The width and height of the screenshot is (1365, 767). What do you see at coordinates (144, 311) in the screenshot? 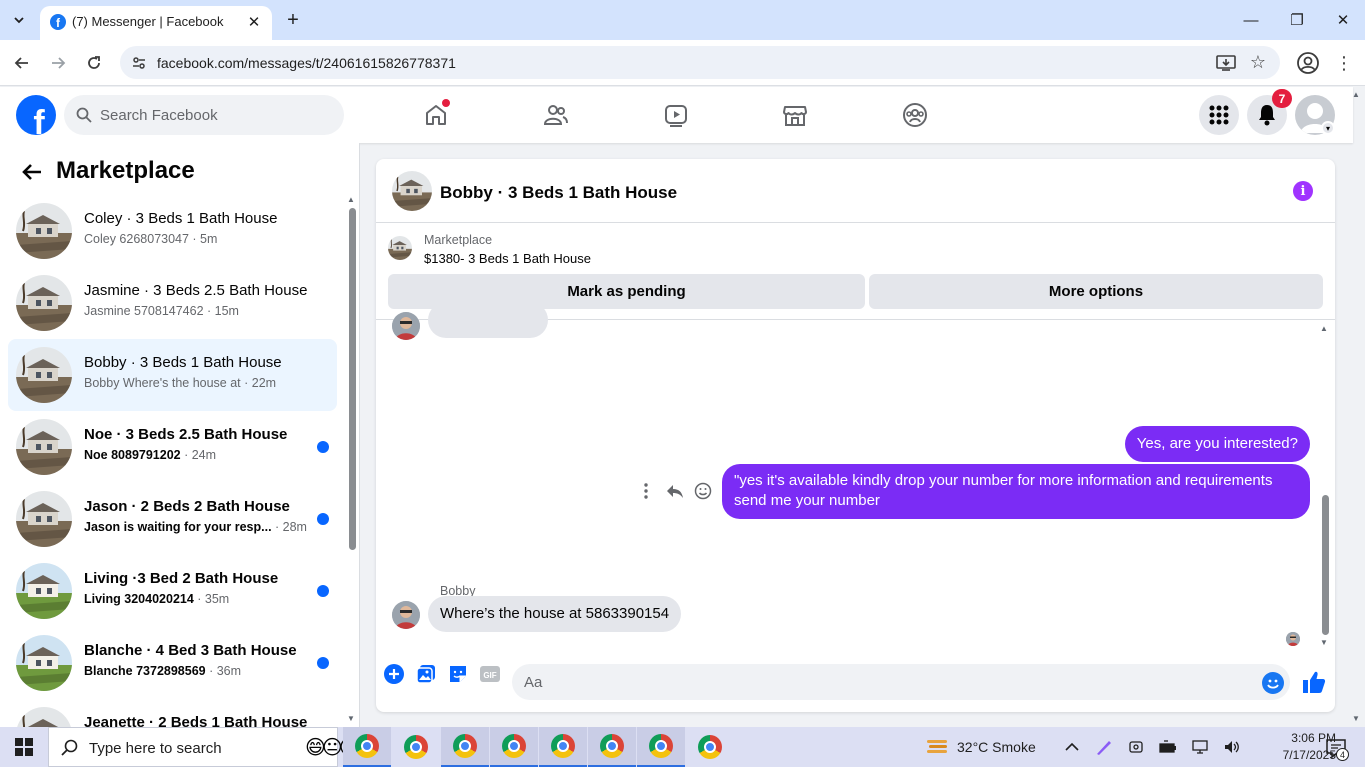
I see `conversation-preview-text: Jasmine 5708147462` at bounding box center [144, 311].